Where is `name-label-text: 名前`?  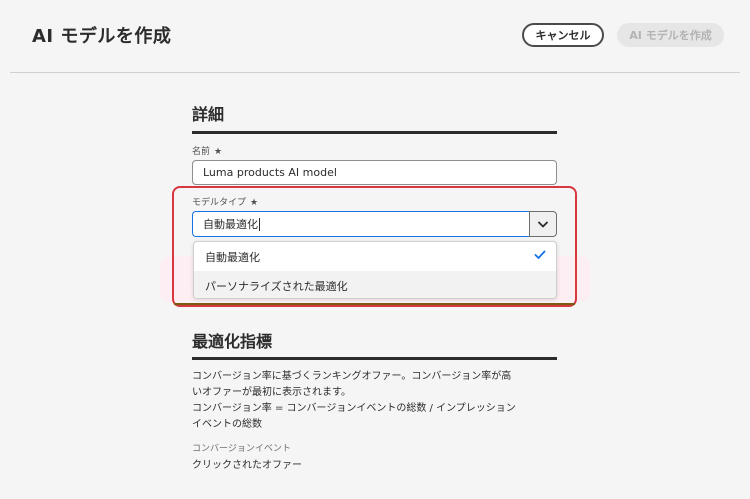 name-label-text: 名前 is located at coordinates (201, 152).